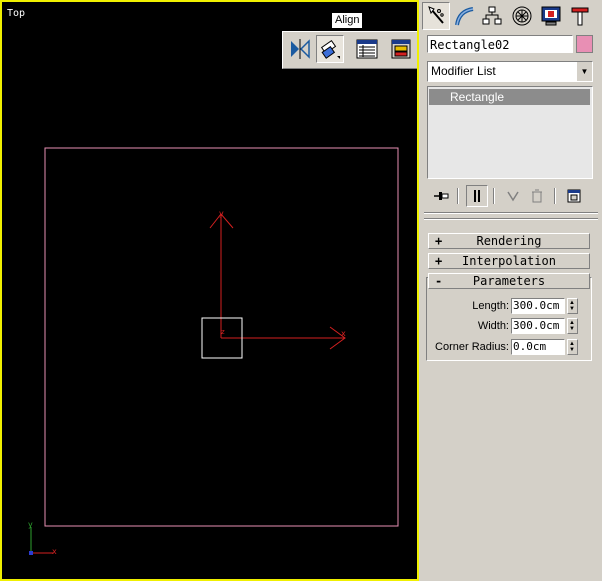 This screenshot has height=581, width=602. I want to click on dropdown-arrow-icon: ▼, so click(584, 71).